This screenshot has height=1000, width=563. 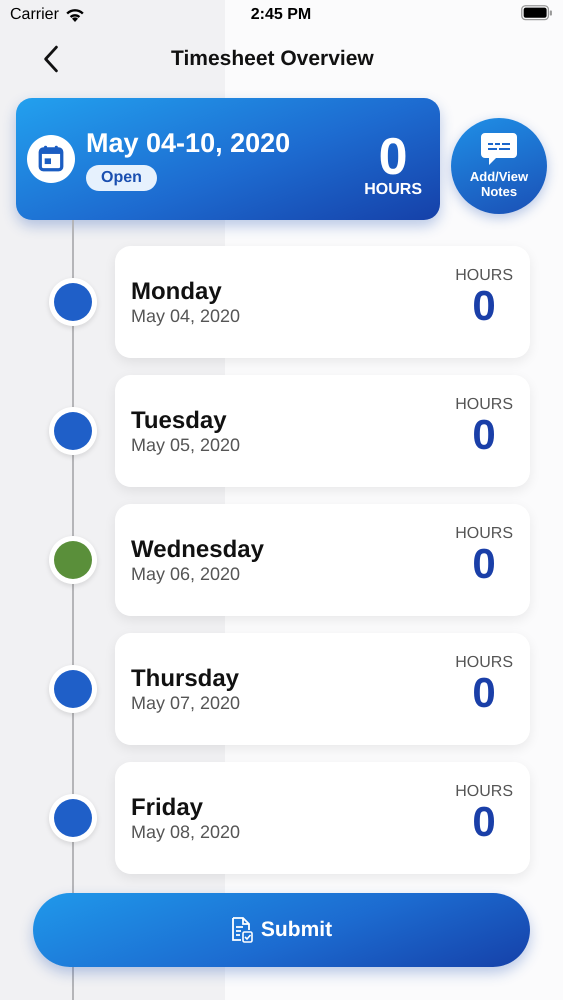 I want to click on total-hours: 0, so click(x=393, y=157).